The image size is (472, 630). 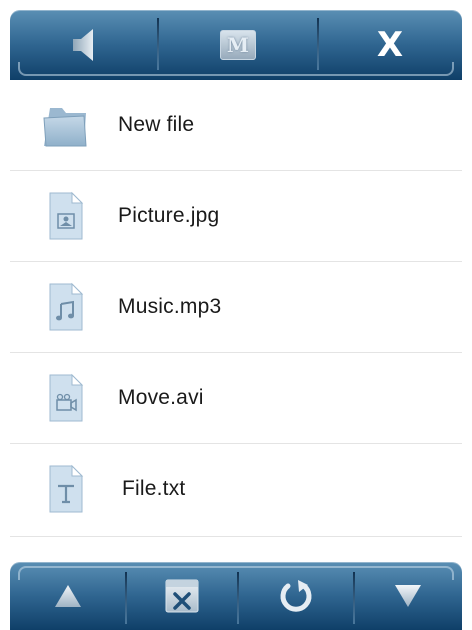 I want to click on scroll-up-button, so click(x=68, y=596).